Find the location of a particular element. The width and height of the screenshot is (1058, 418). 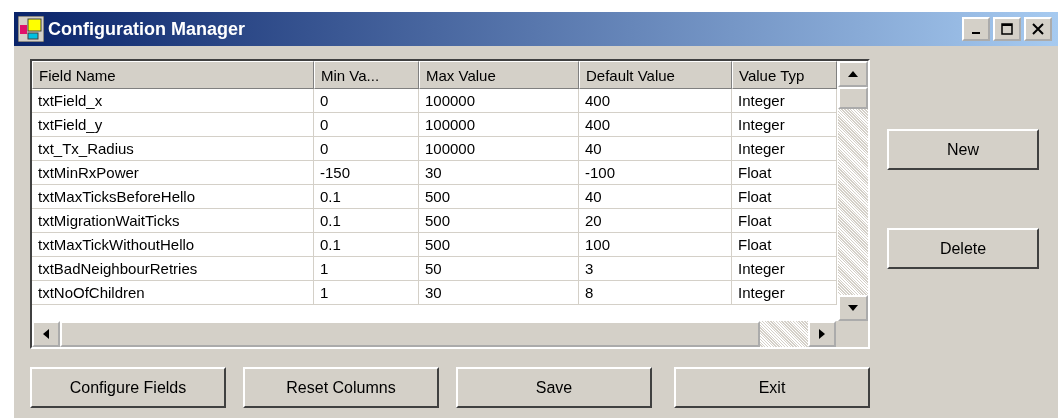

close-button is located at coordinates (1038, 29).